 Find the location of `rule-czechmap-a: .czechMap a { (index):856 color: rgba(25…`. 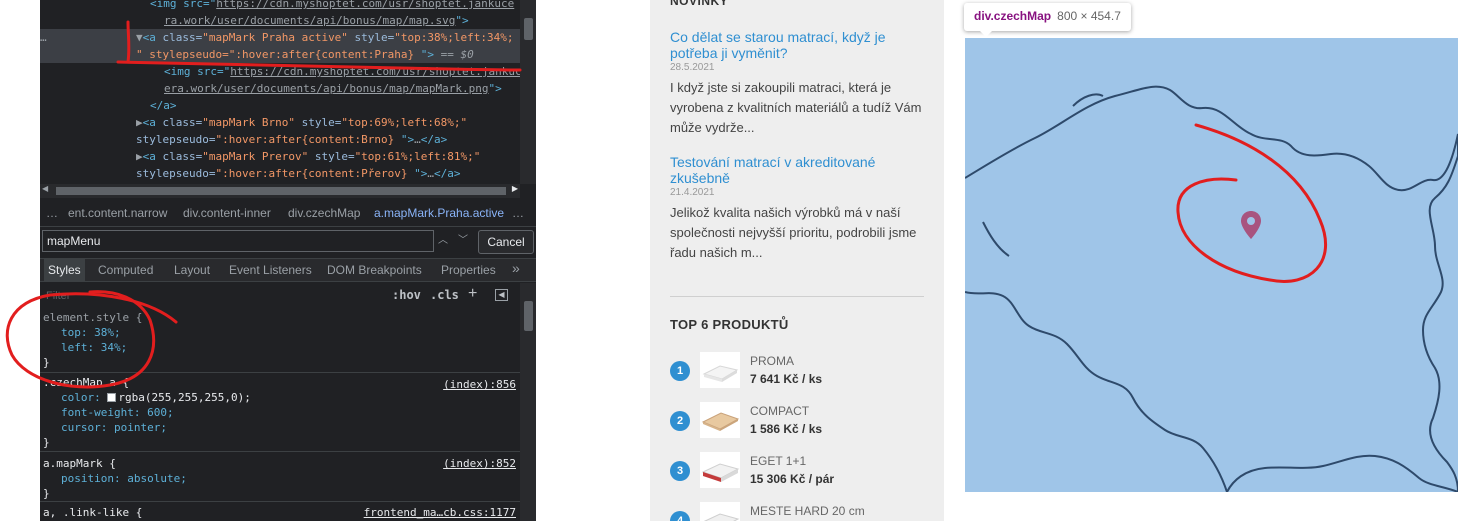

rule-czechmap-a: .czechMap a { (index):856 color: rgba(25… is located at coordinates (280, 413).